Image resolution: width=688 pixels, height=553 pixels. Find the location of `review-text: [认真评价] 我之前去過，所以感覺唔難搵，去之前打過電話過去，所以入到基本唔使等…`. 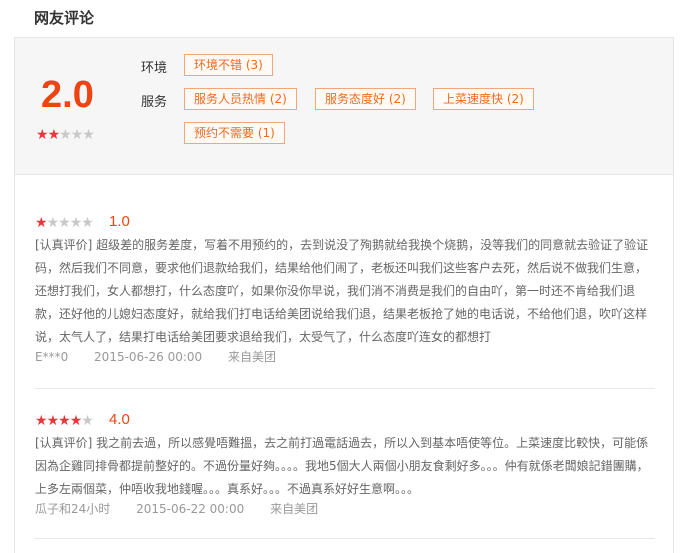

review-text: [认真评价] 我之前去過，所以感覺唔難搵，去之前打過電話過去，所以入到基本唔使等… is located at coordinates (342, 466).